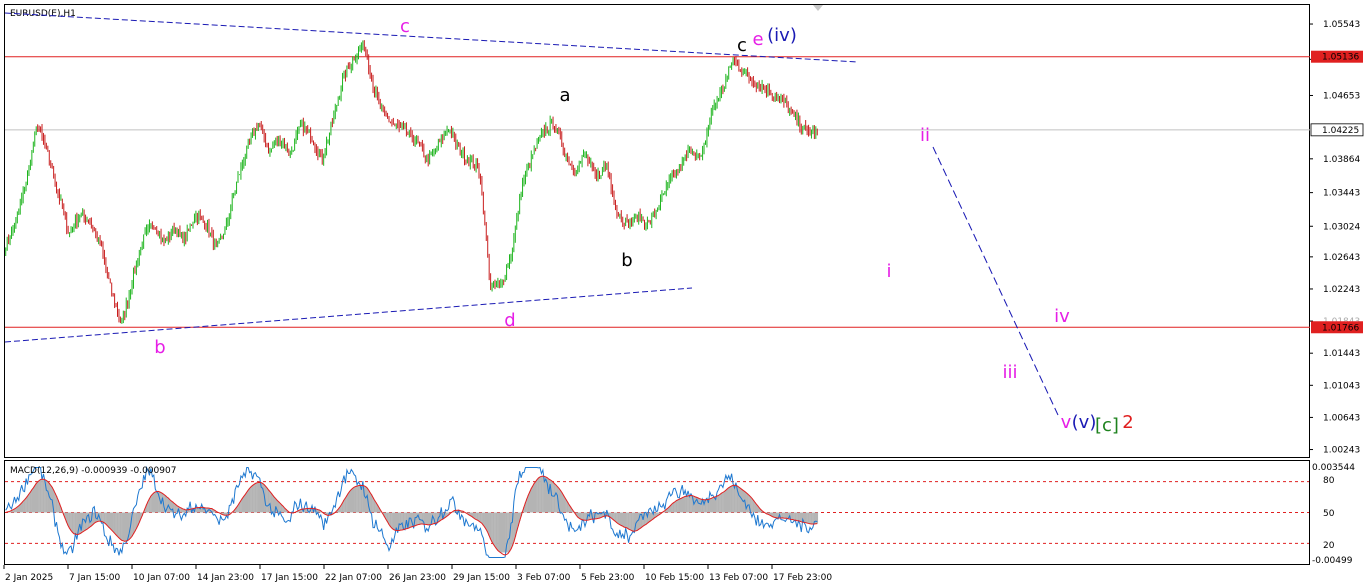 The height and width of the screenshot is (588, 1366). I want to click on wave-label-iii: iii, so click(1009, 372).